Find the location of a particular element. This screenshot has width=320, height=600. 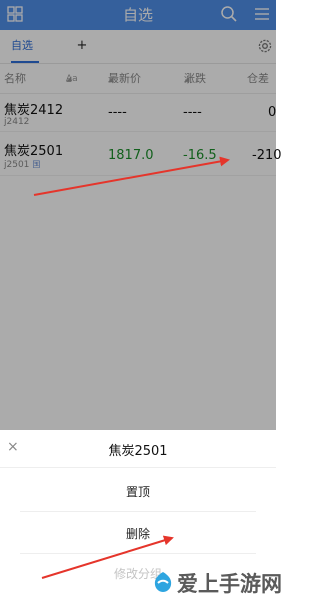

watermark: 爱上手游网 is located at coordinates (217, 582).